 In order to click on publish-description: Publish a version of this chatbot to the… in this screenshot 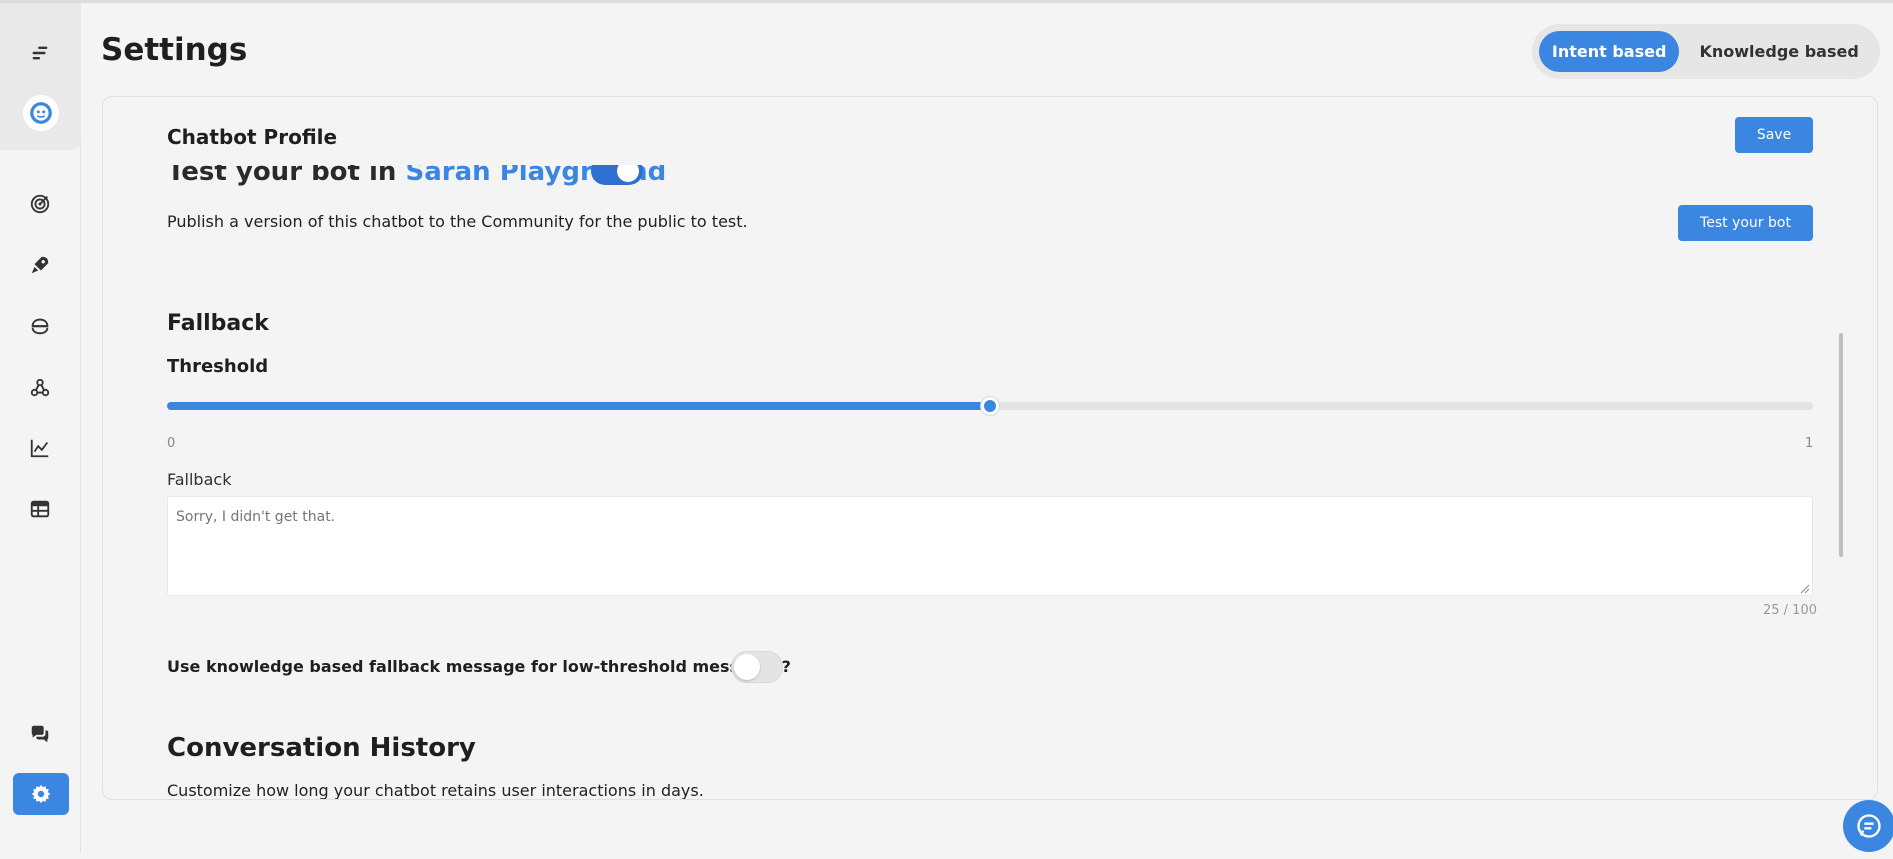, I will do `click(457, 221)`.